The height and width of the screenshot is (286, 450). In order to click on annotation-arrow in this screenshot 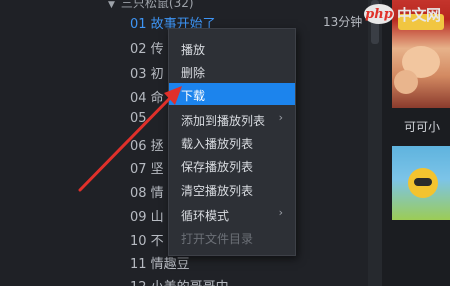, I will do `click(130, 139)`.